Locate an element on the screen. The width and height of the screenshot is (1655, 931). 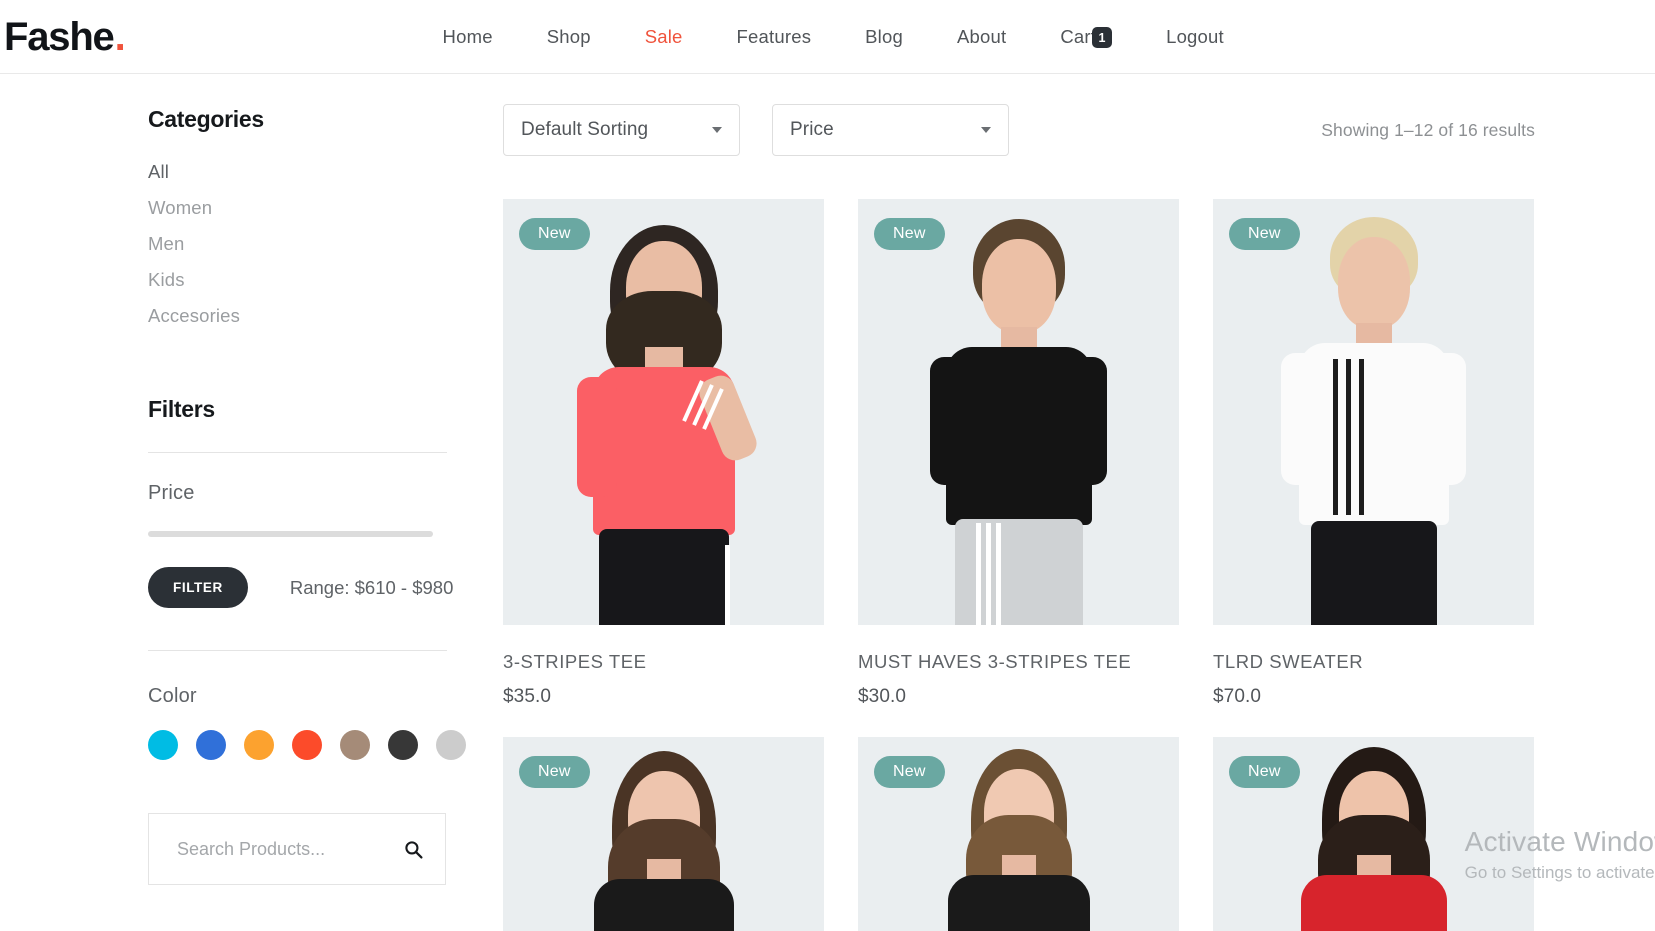
sidebar-item-women: Women is located at coordinates (325, 208).